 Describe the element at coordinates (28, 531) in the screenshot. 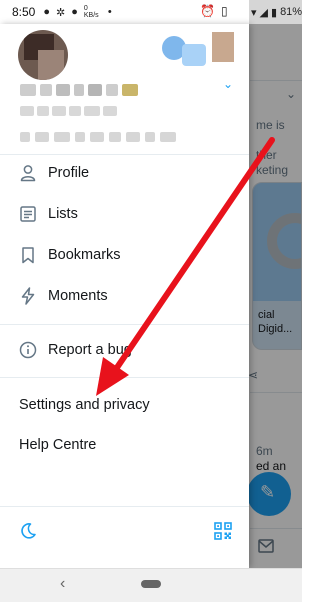

I see `night-mode-icon` at that location.